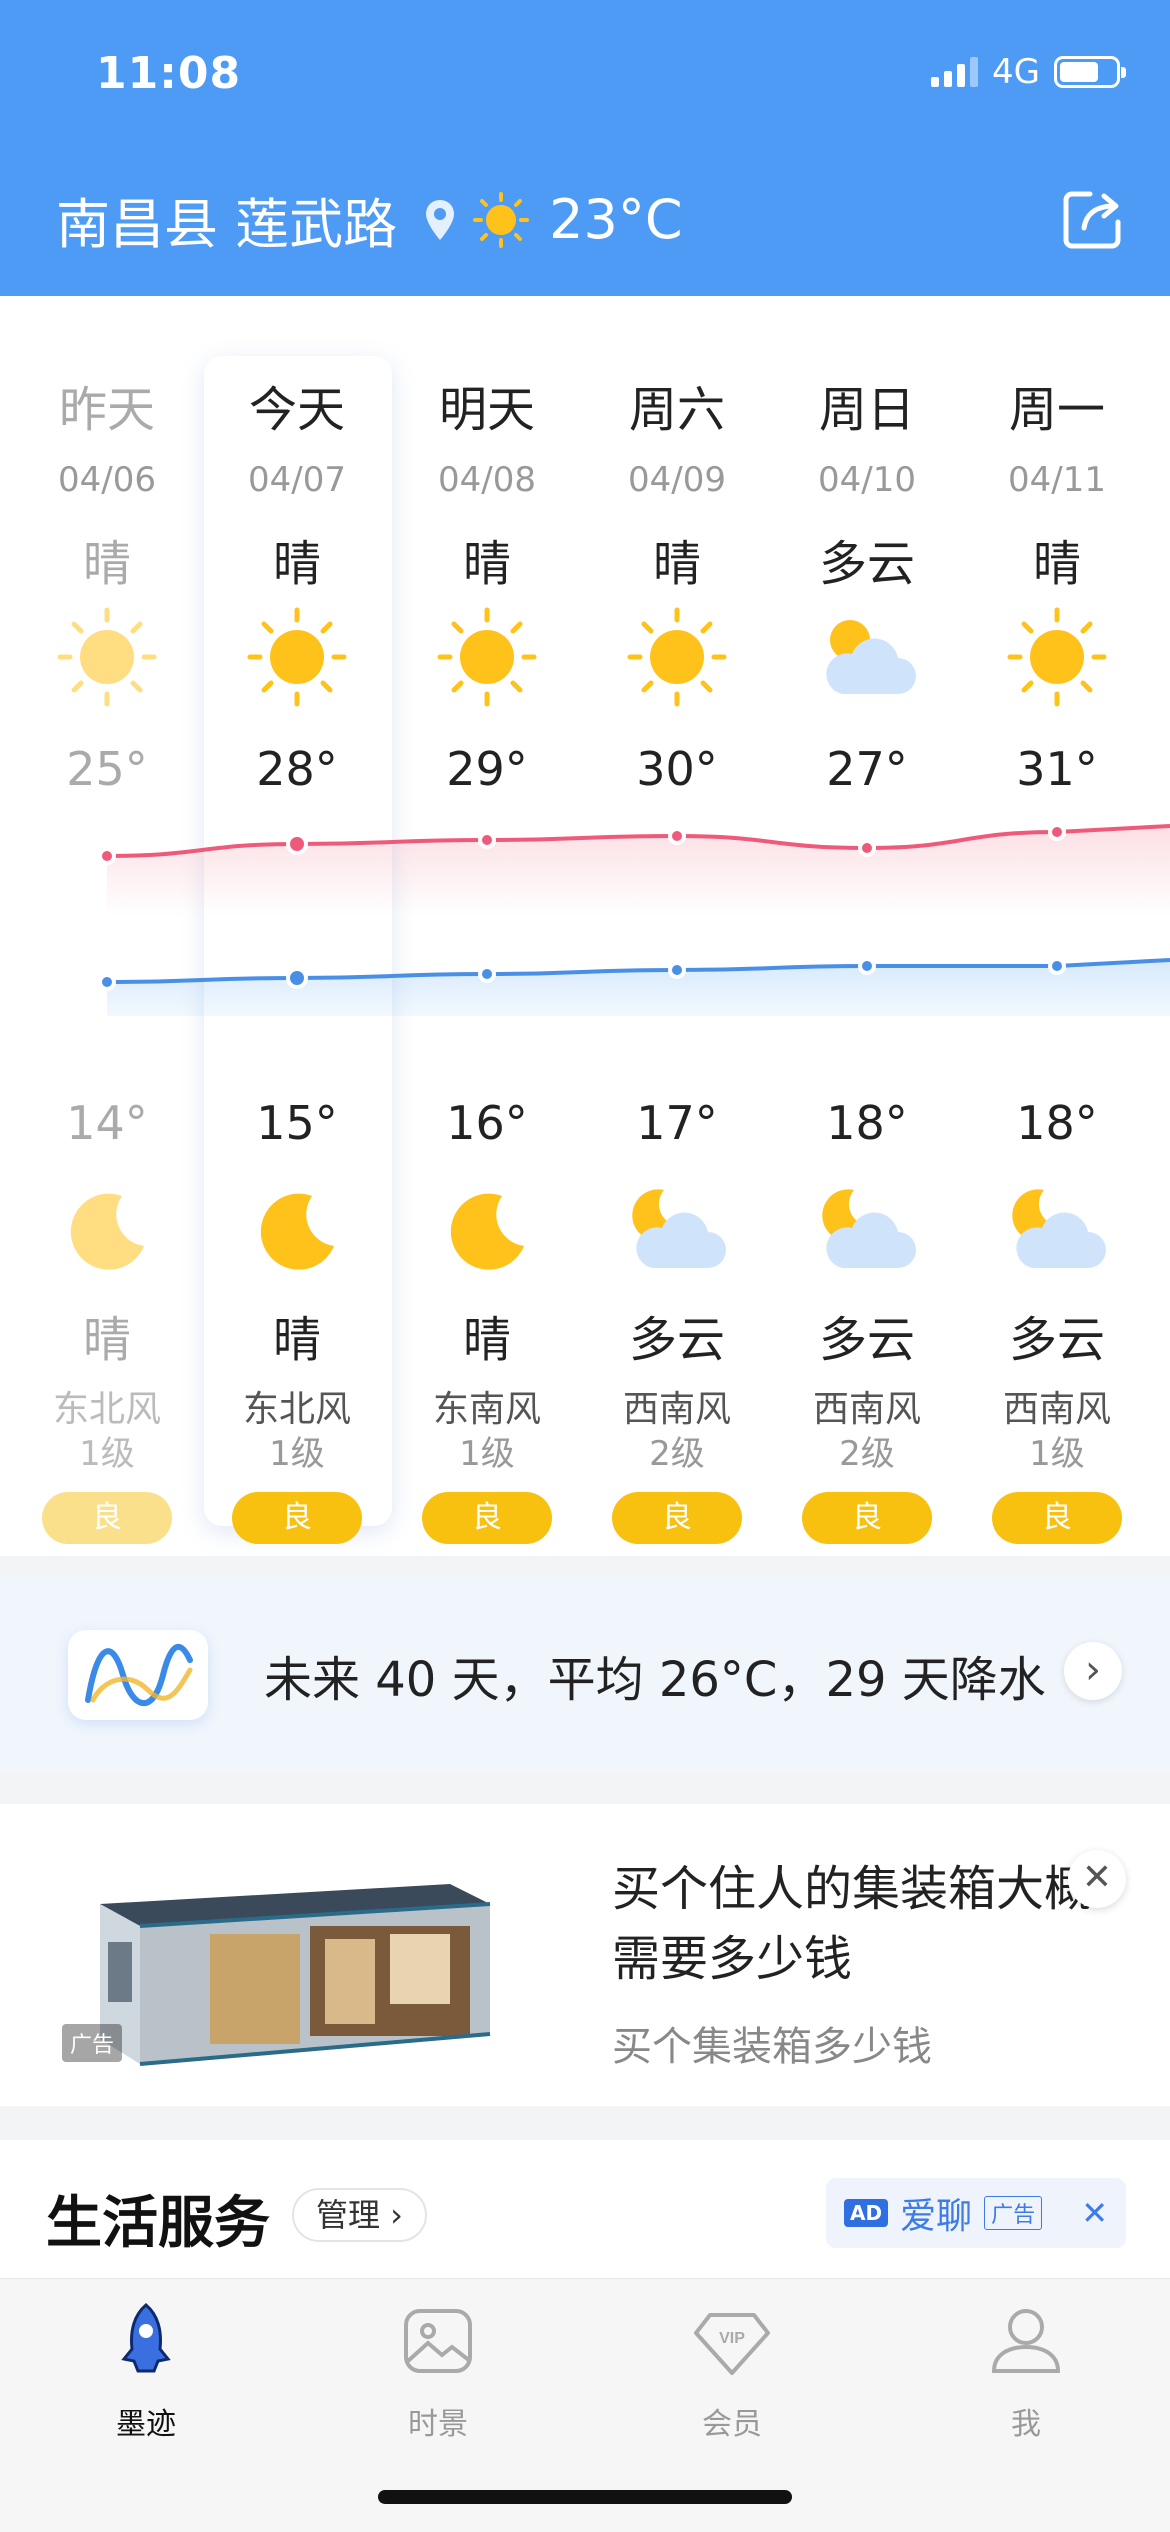  Describe the element at coordinates (634, 919) in the screenshot. I see `temperature-curves` at that location.